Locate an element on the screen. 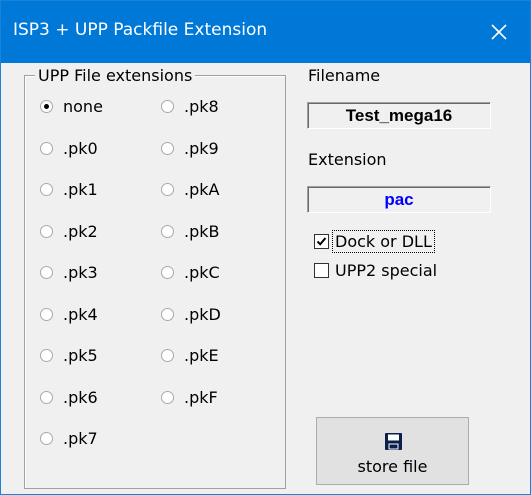 The width and height of the screenshot is (531, 495). radio-label: .pkA is located at coordinates (202, 189).